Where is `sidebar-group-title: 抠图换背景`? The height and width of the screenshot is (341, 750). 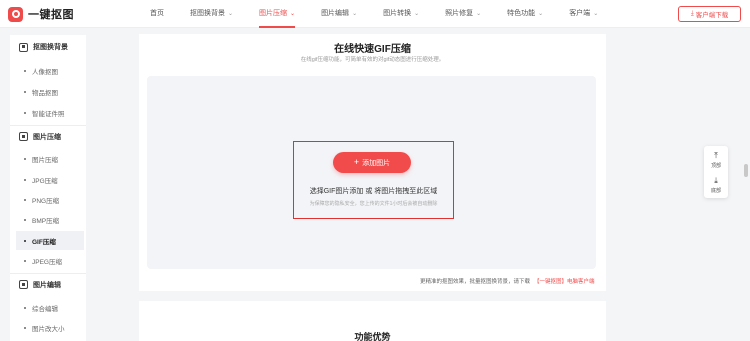
sidebar-group-title: 抠图换背景 is located at coordinates (50, 47).